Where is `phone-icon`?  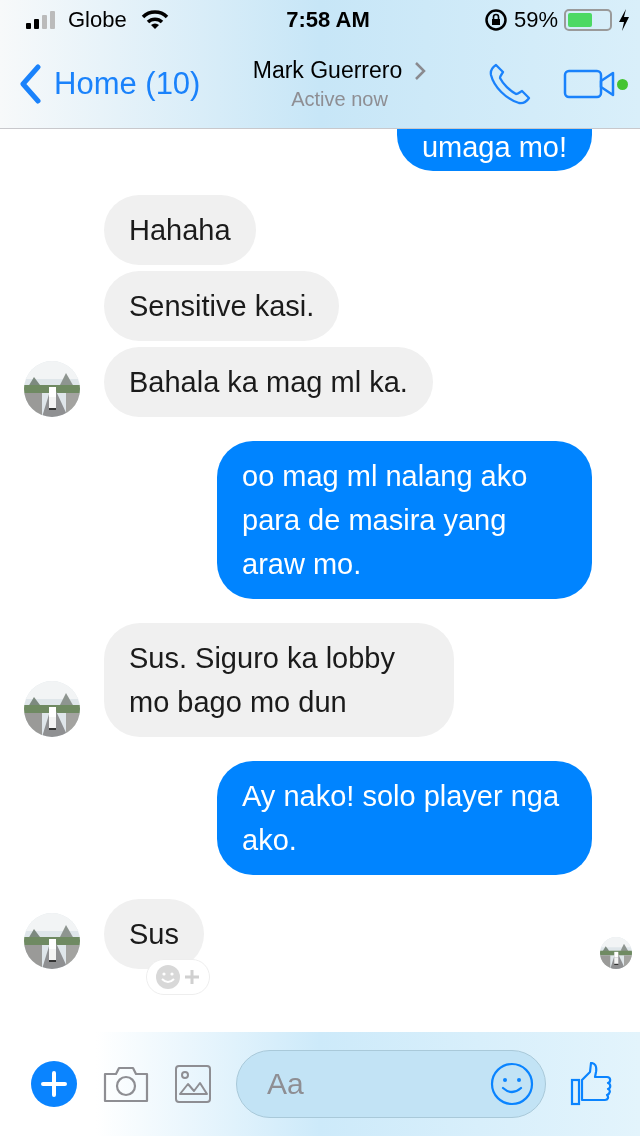
phone-icon is located at coordinates (510, 84).